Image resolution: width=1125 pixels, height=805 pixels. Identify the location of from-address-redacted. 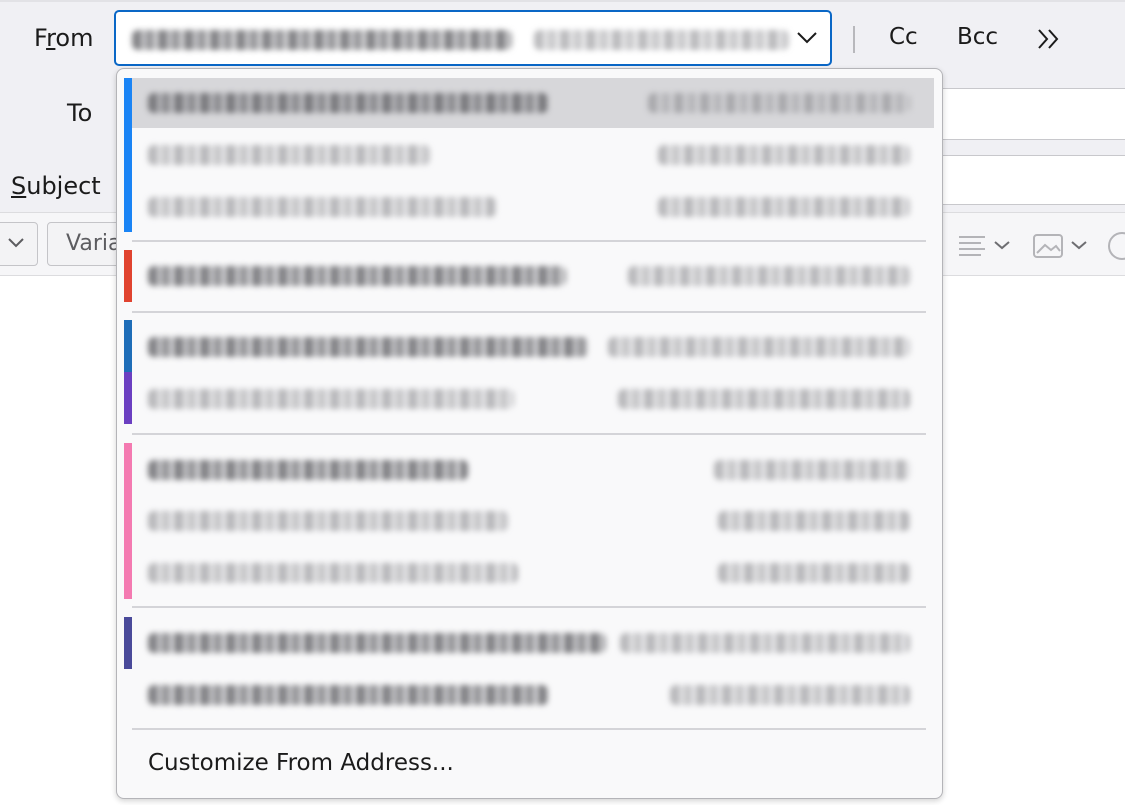
(322, 40).